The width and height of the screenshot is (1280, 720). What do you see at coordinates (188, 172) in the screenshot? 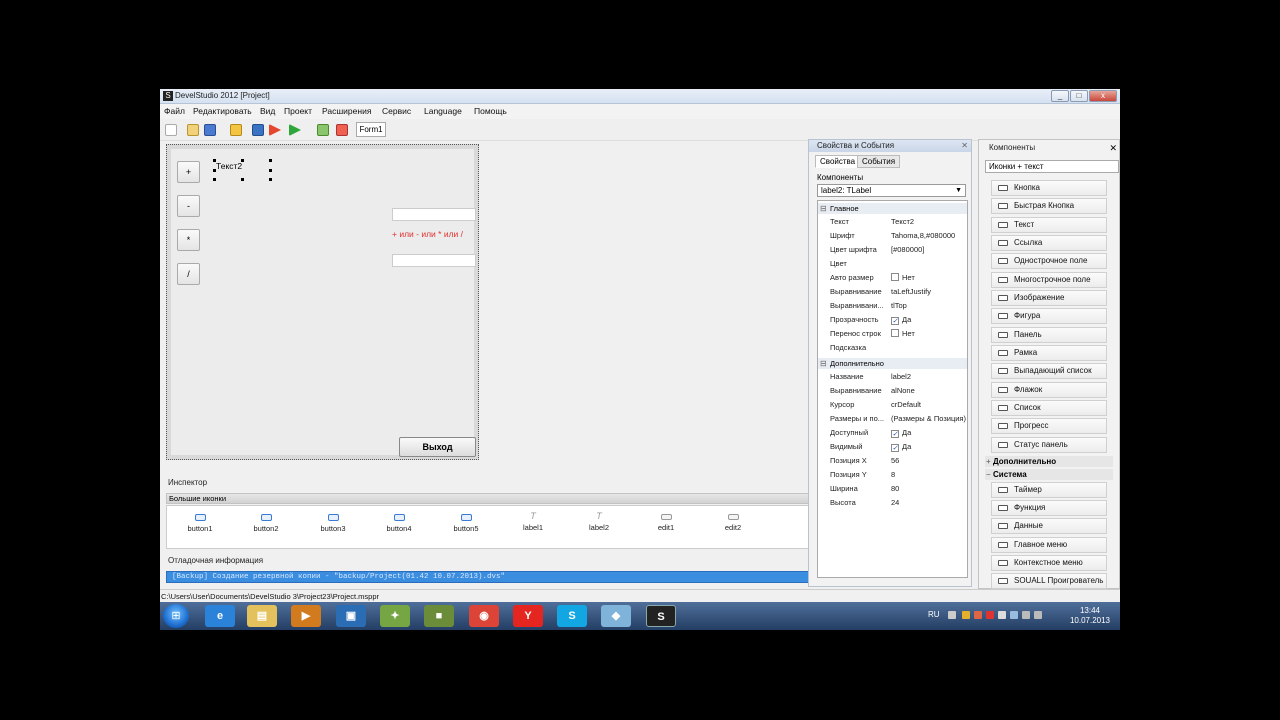
I see `plus-button: +` at bounding box center [188, 172].